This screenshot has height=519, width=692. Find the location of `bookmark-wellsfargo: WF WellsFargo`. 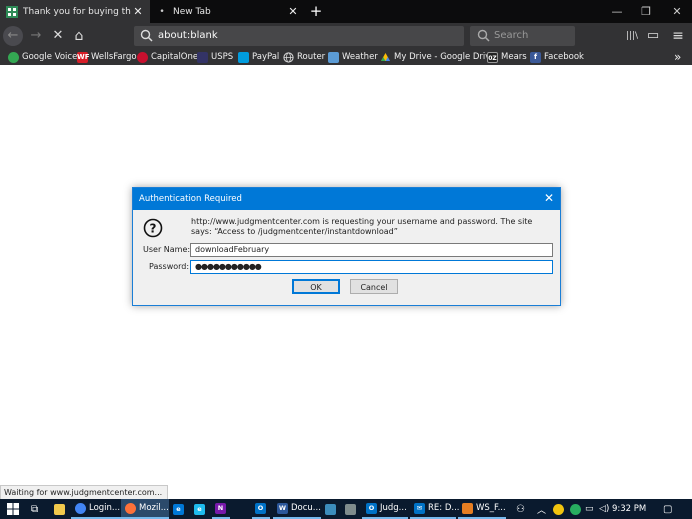

bookmark-wellsfargo: WF WellsFargo is located at coordinates (107, 57).